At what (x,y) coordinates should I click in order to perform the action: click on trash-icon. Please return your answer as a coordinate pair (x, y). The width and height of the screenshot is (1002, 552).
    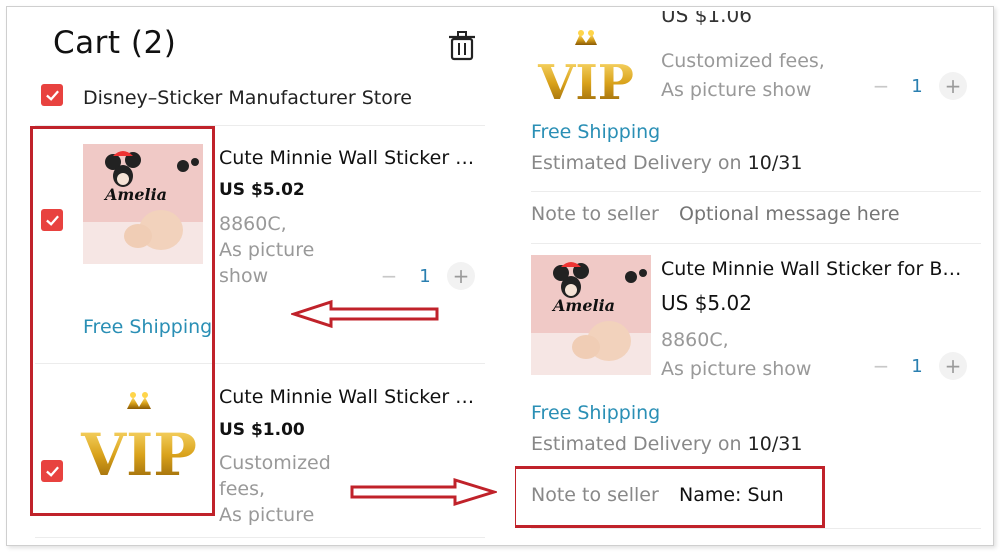
    Looking at the image, I should click on (462, 46).